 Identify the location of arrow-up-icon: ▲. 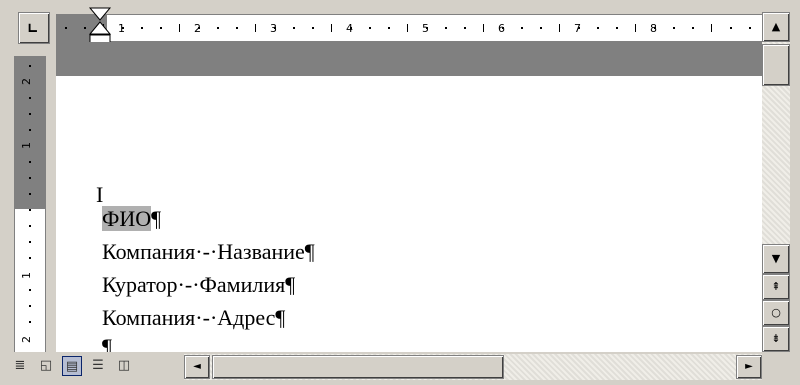
(776, 26).